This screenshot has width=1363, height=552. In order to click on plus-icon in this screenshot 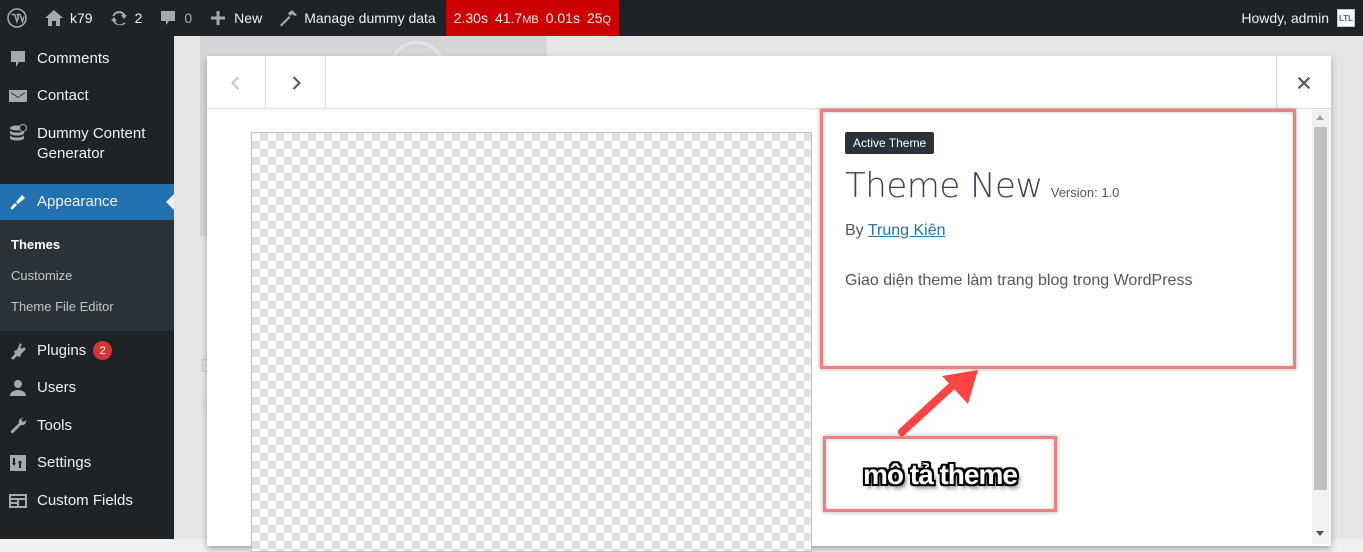, I will do `click(218, 18)`.